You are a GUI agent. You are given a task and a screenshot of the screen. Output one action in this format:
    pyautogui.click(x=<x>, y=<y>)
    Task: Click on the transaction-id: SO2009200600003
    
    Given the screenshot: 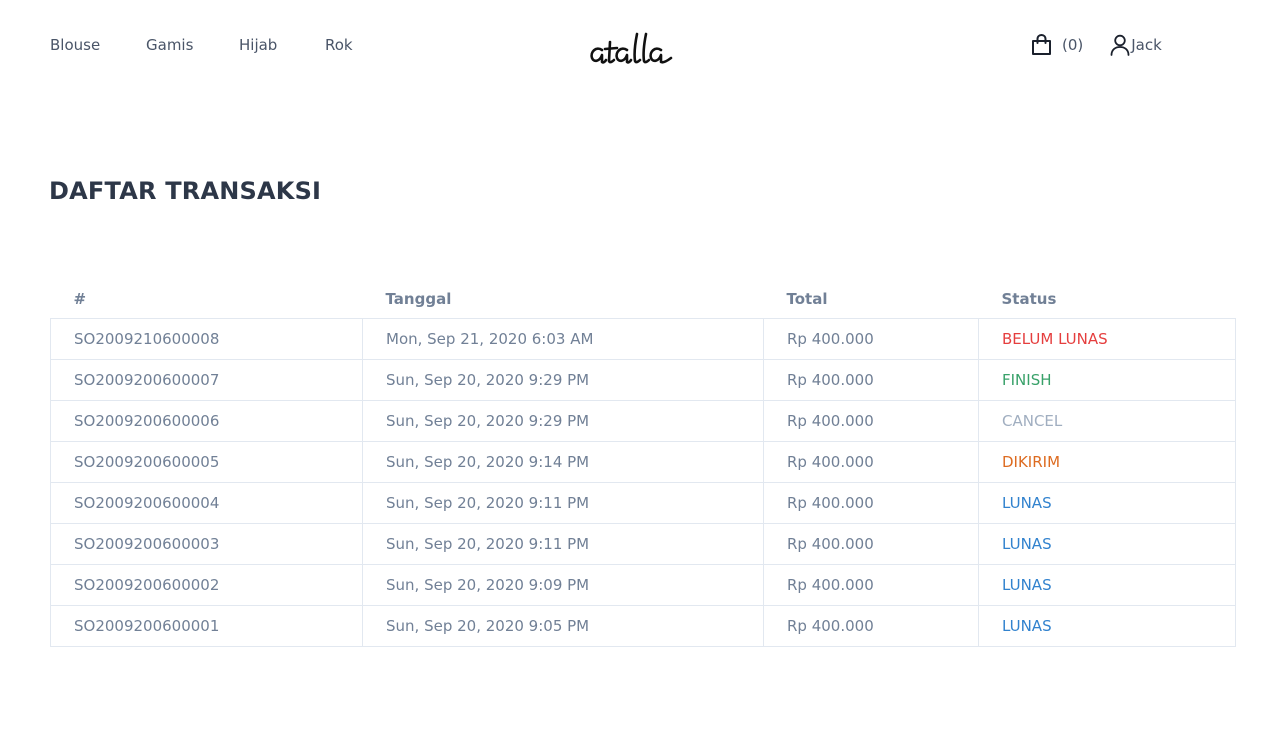 What is the action you would take?
    pyautogui.click(x=206, y=543)
    